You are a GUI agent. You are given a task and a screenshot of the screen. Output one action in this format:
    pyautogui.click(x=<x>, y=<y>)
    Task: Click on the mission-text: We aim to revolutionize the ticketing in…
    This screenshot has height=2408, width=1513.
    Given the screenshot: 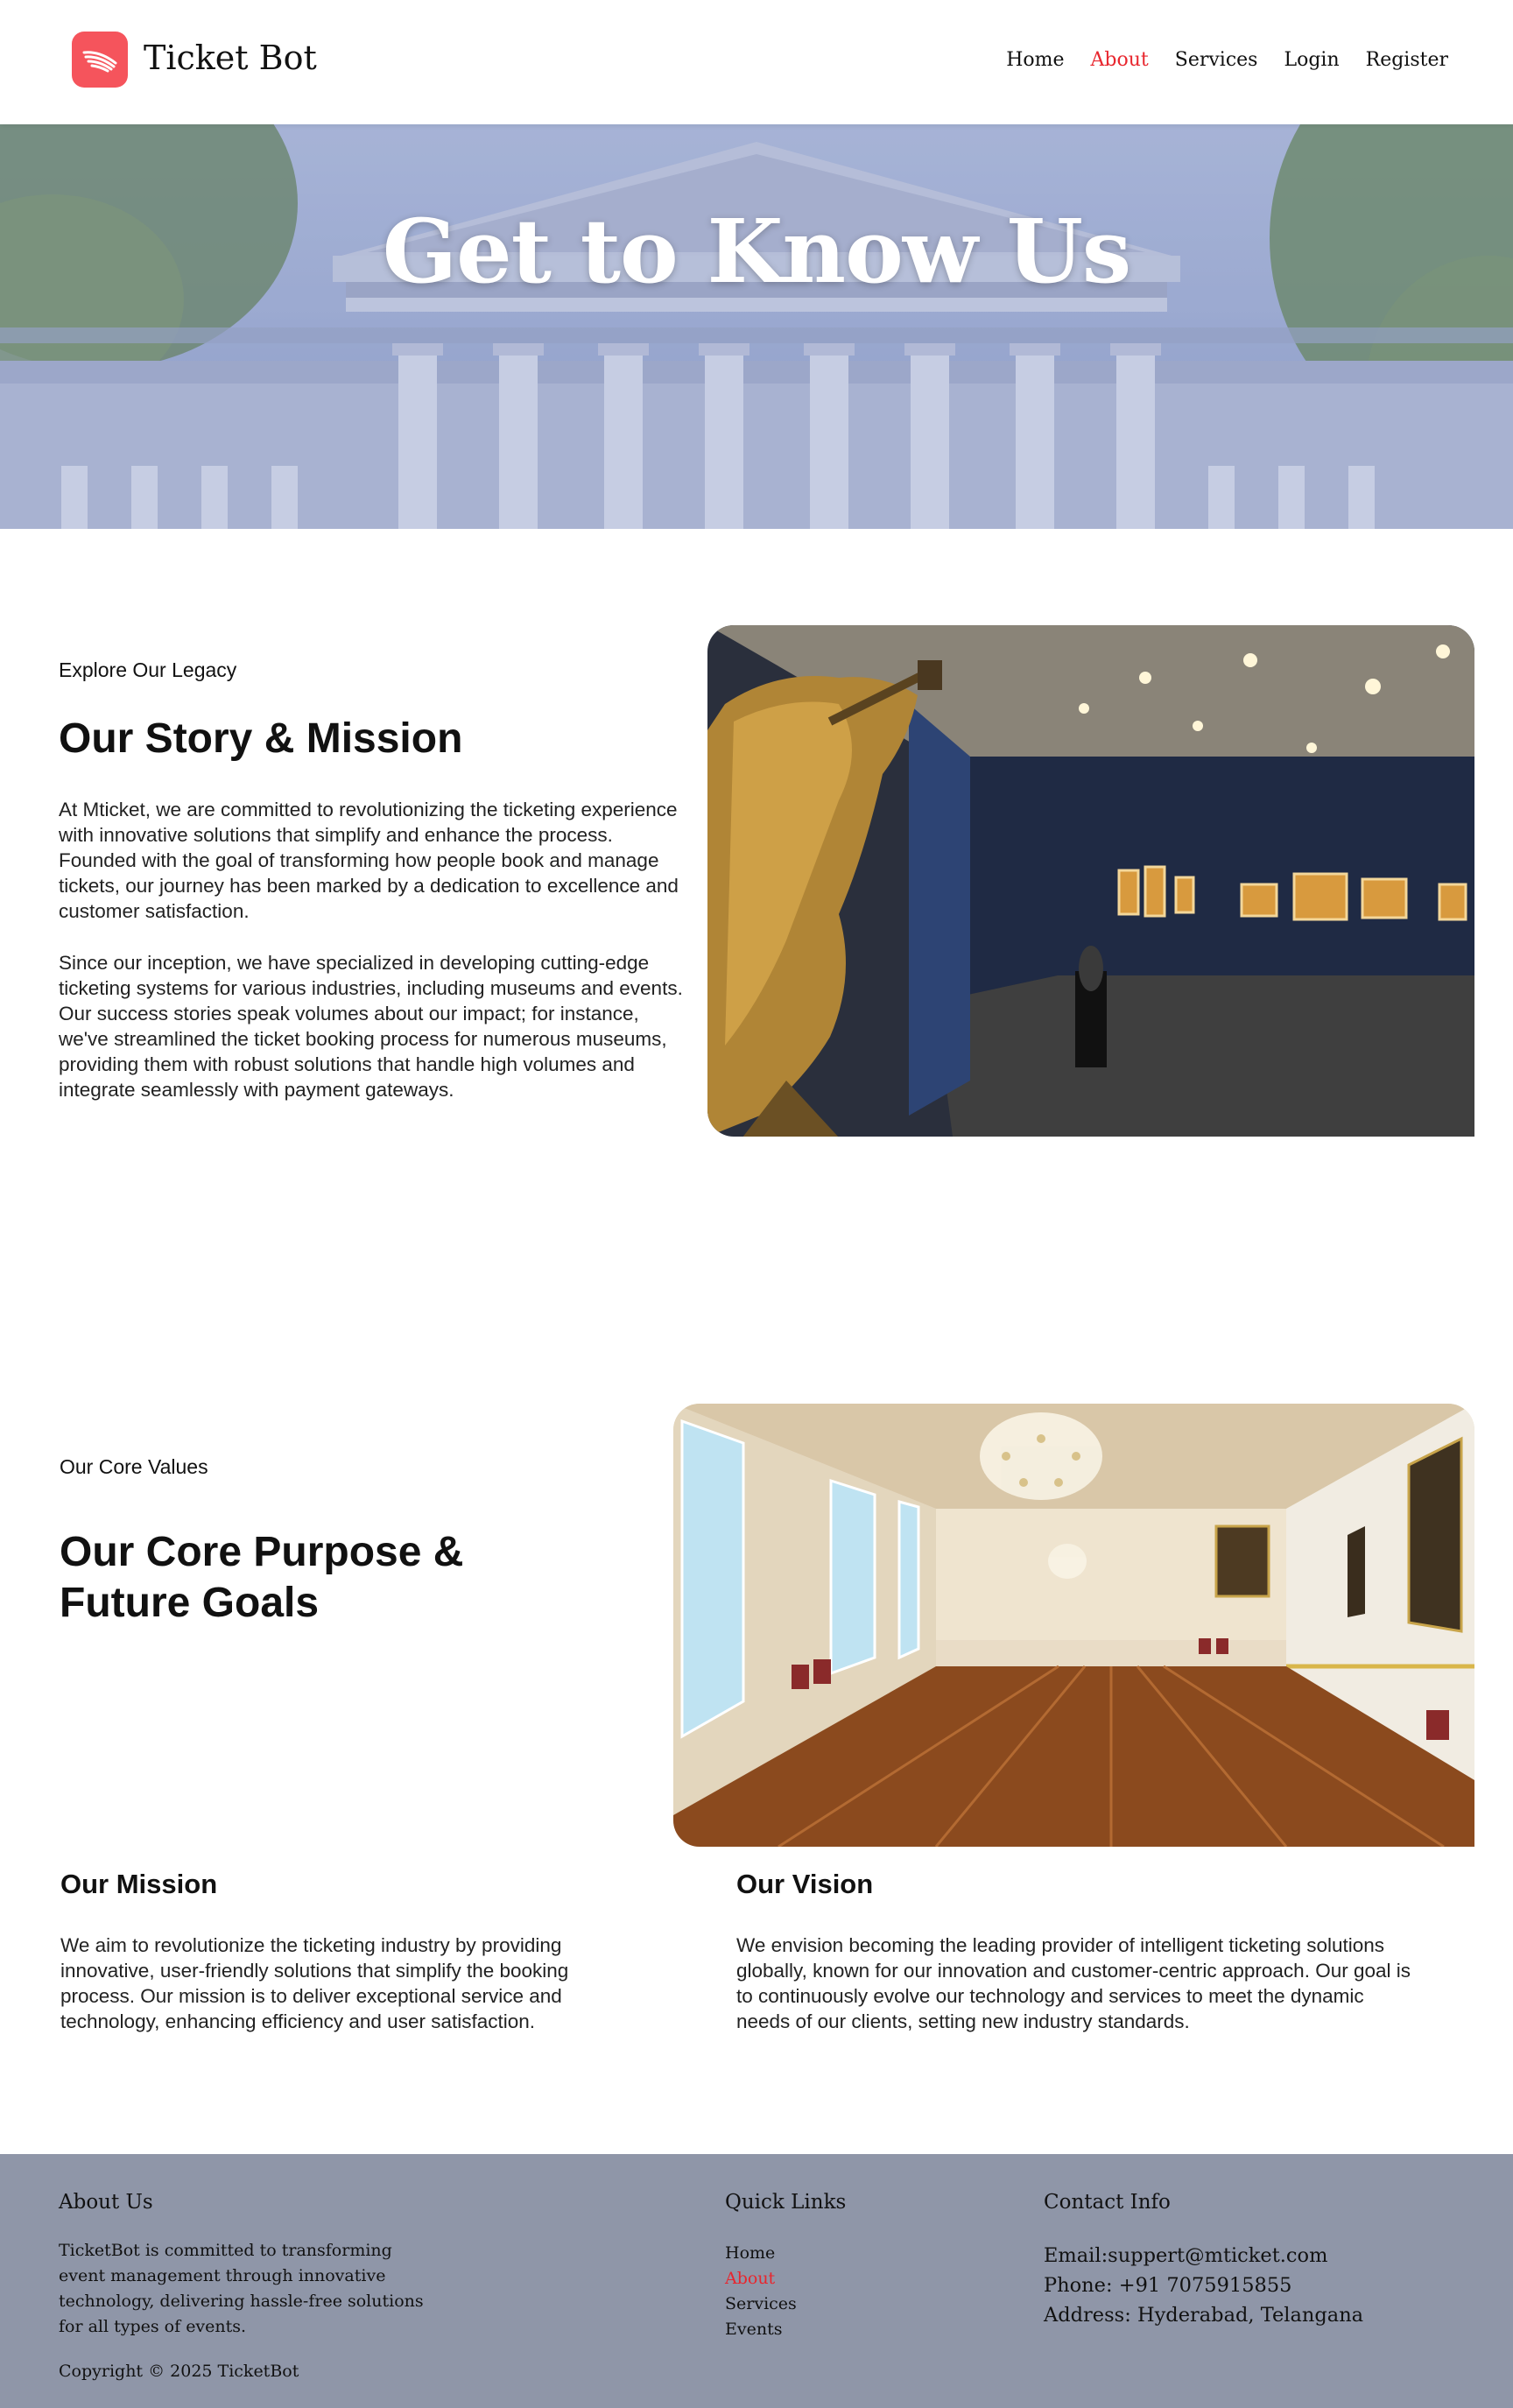 What is the action you would take?
    pyautogui.click(x=315, y=1983)
    